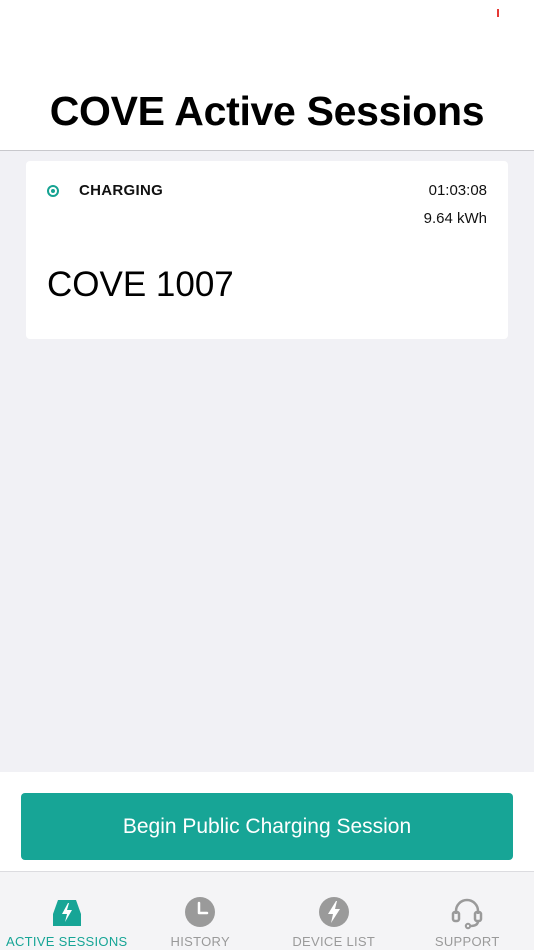 The image size is (534, 950). I want to click on action-area: Begin Public Charging Session, so click(267, 821).